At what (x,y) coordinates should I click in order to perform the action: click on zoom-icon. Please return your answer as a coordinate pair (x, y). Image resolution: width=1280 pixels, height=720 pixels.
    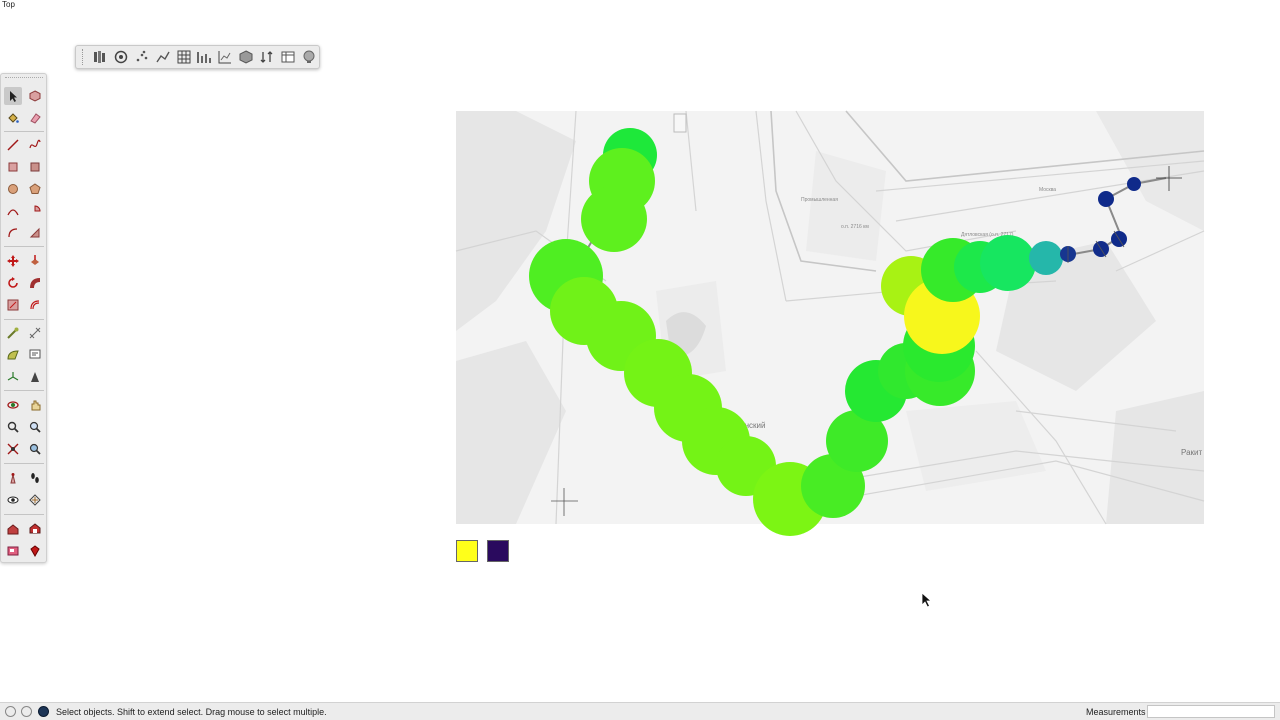
    Looking at the image, I should click on (13, 427).